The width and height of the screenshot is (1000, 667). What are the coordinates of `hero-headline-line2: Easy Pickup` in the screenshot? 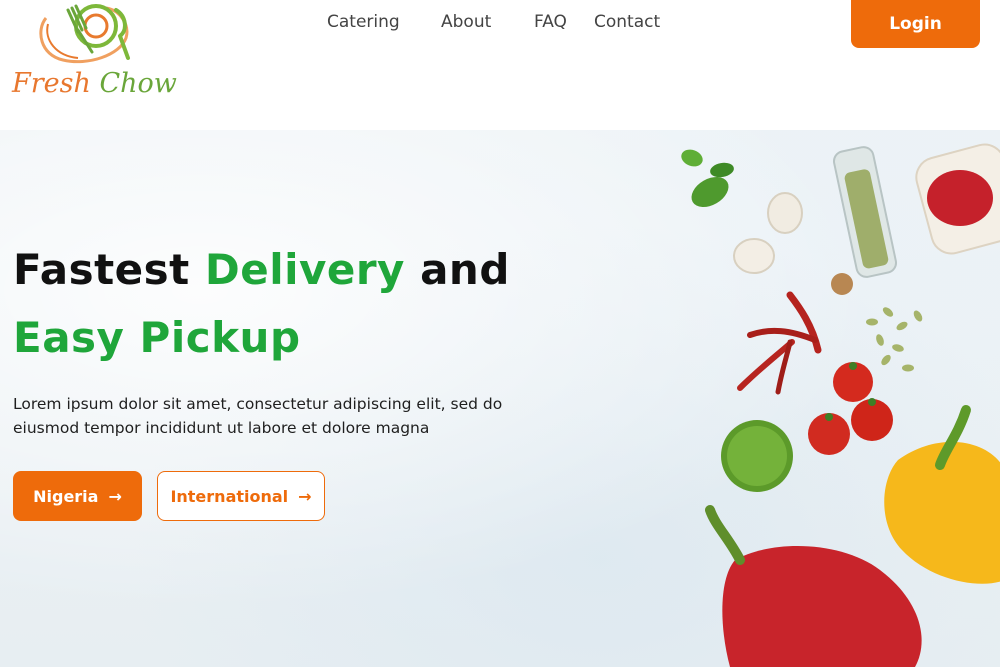 It's located at (157, 337).